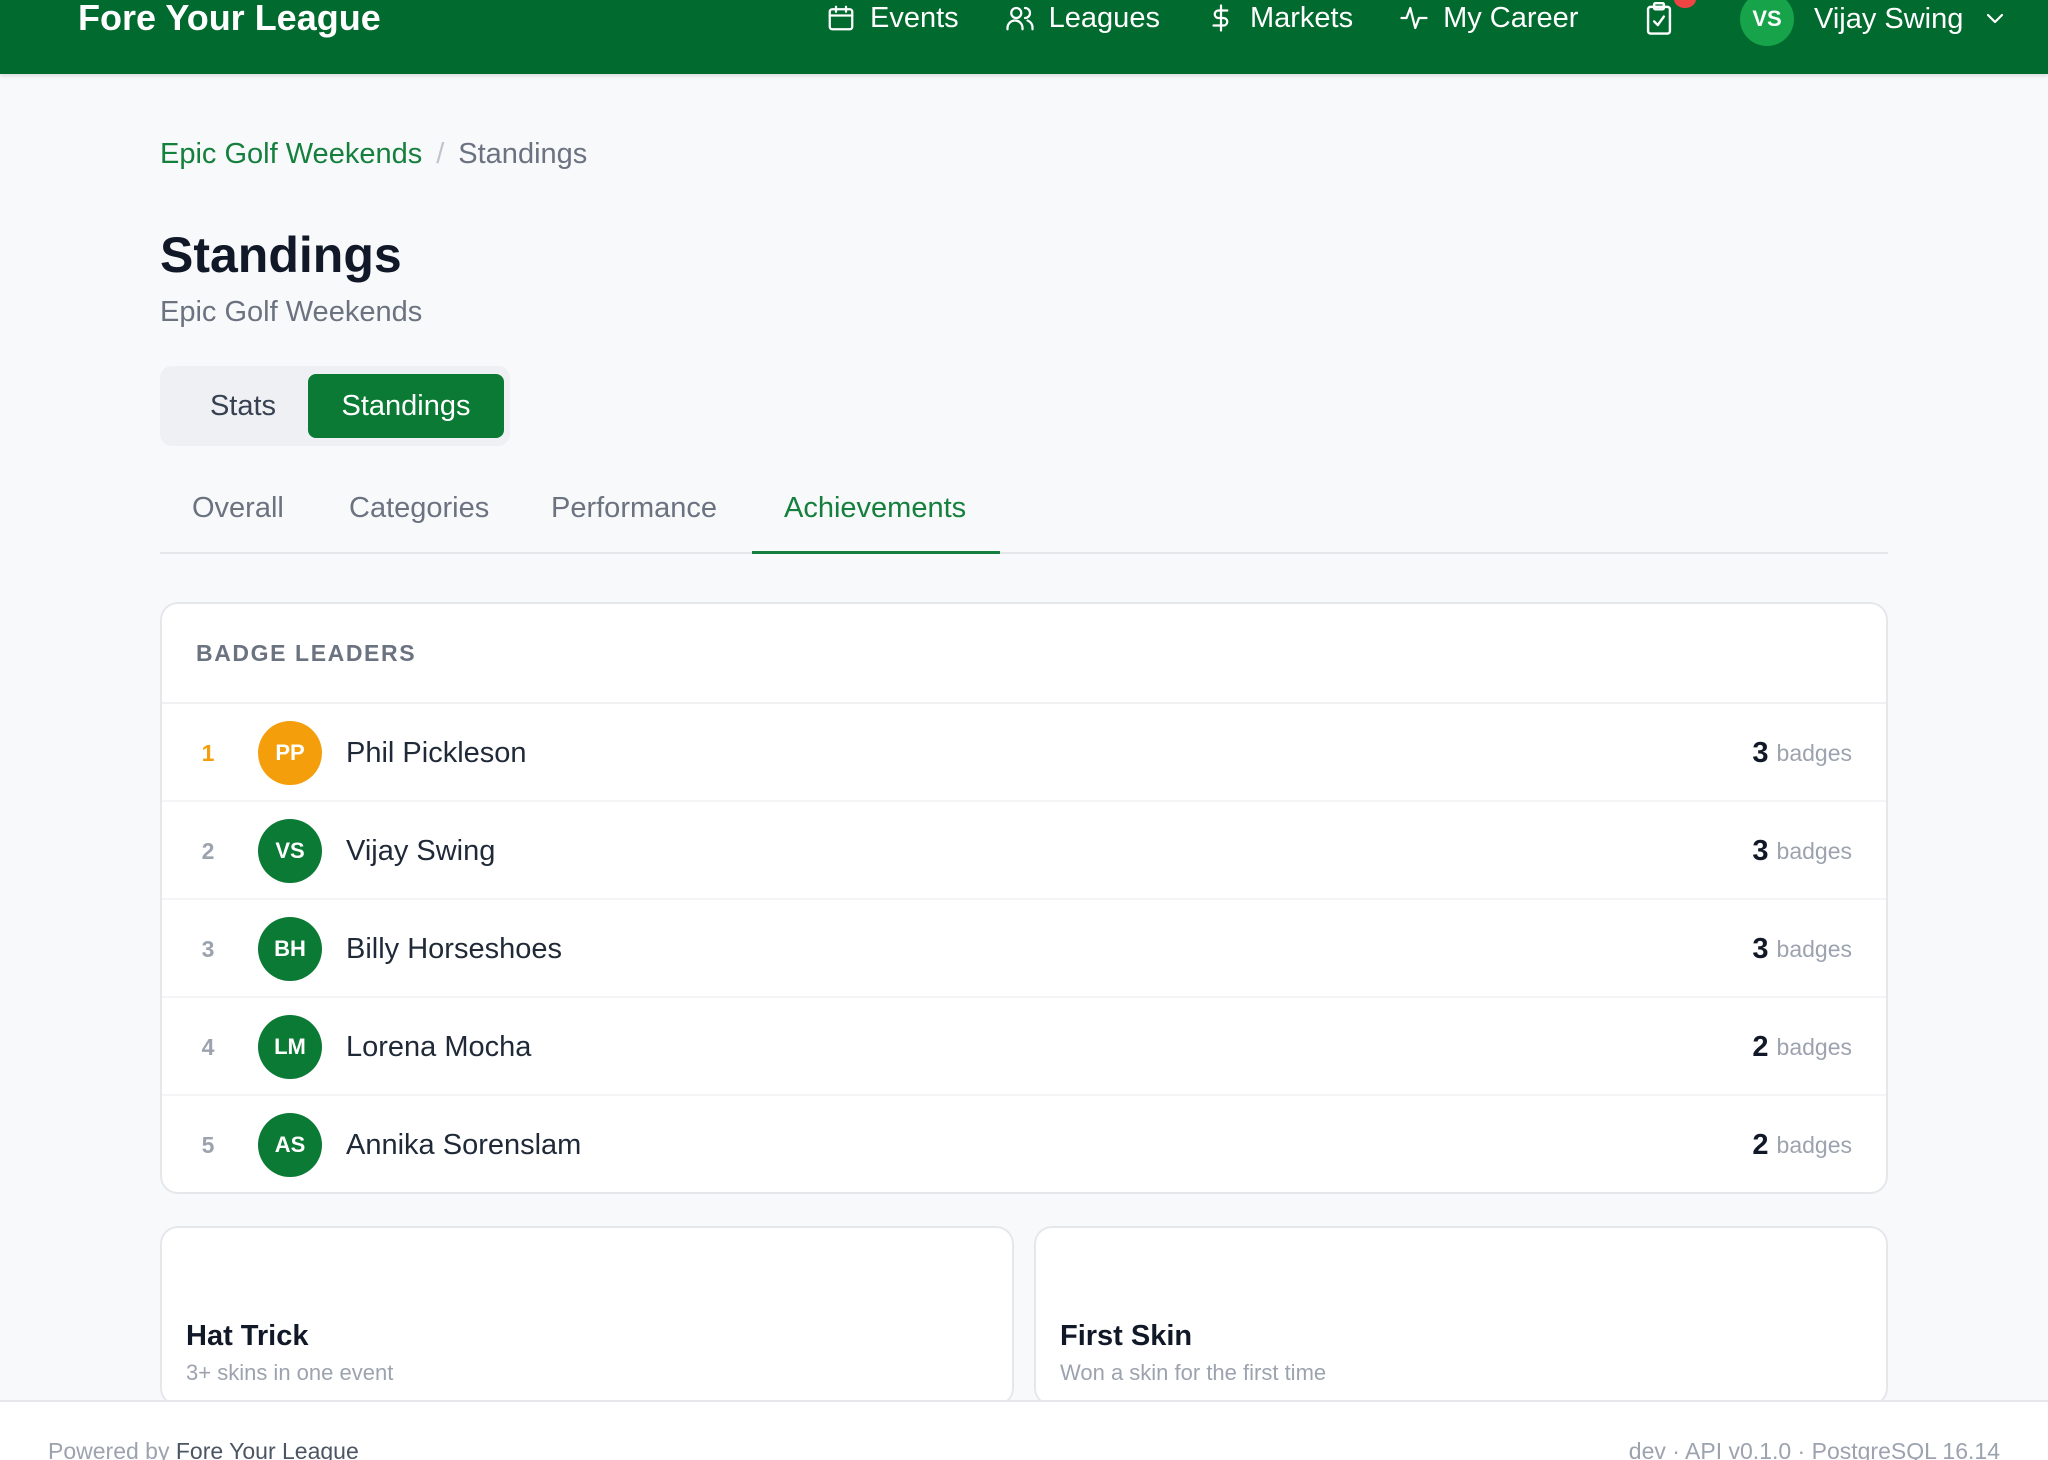 The height and width of the screenshot is (1460, 2048). I want to click on tab-performance: Performance, so click(634, 521).